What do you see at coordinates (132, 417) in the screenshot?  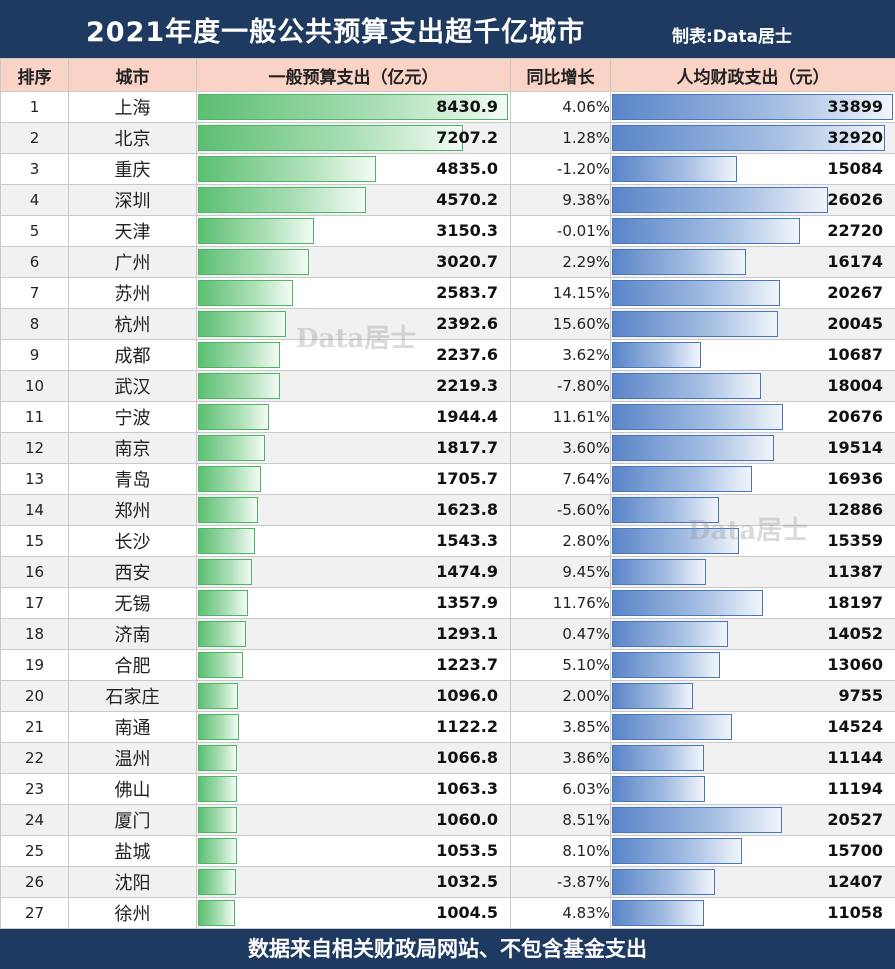 I see `city-cell: 宁波` at bounding box center [132, 417].